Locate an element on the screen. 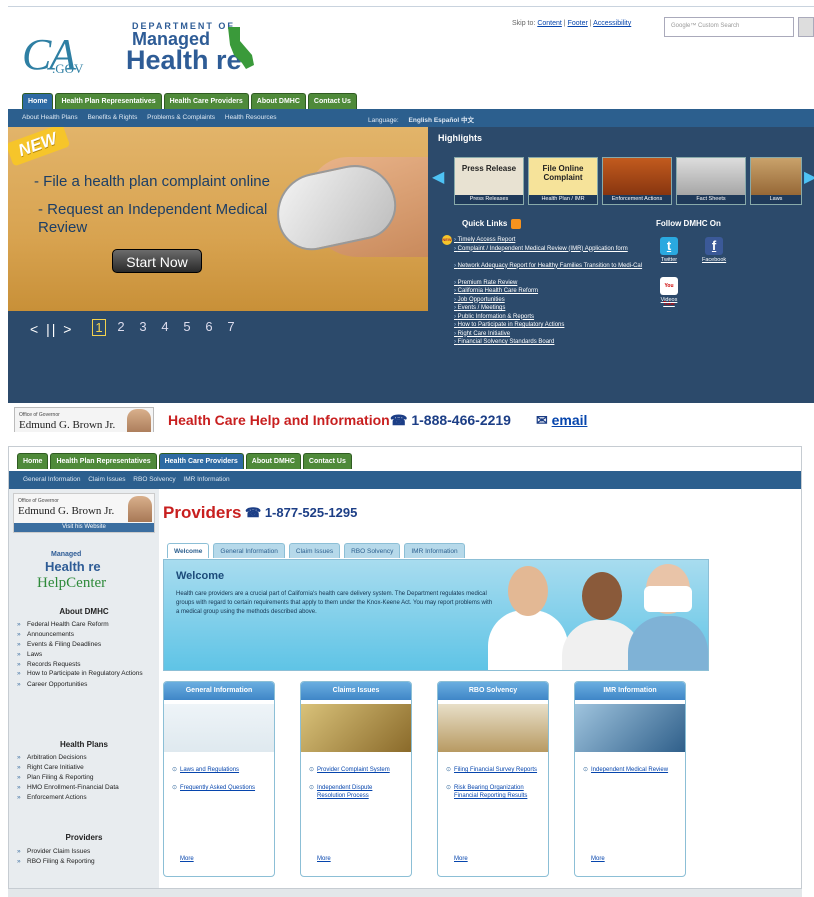 This screenshot has height=897, width=814. governor-name: Edmund G. Brown Jr. is located at coordinates (67, 425).